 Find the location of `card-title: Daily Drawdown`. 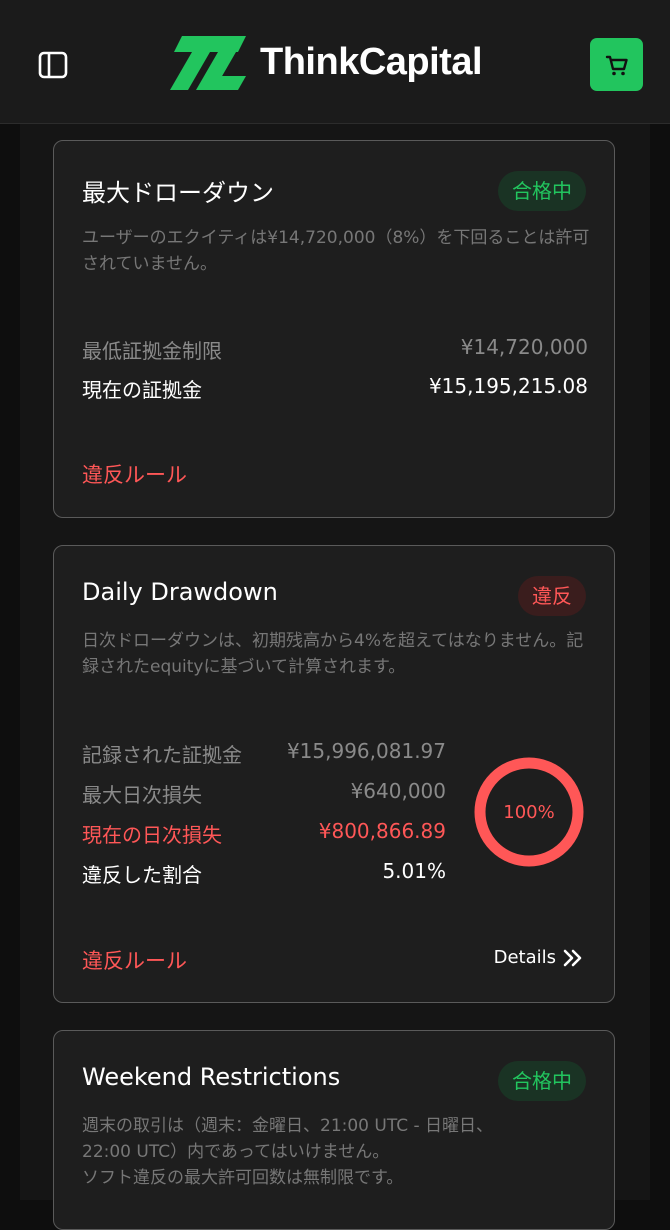

card-title: Daily Drawdown is located at coordinates (180, 592).